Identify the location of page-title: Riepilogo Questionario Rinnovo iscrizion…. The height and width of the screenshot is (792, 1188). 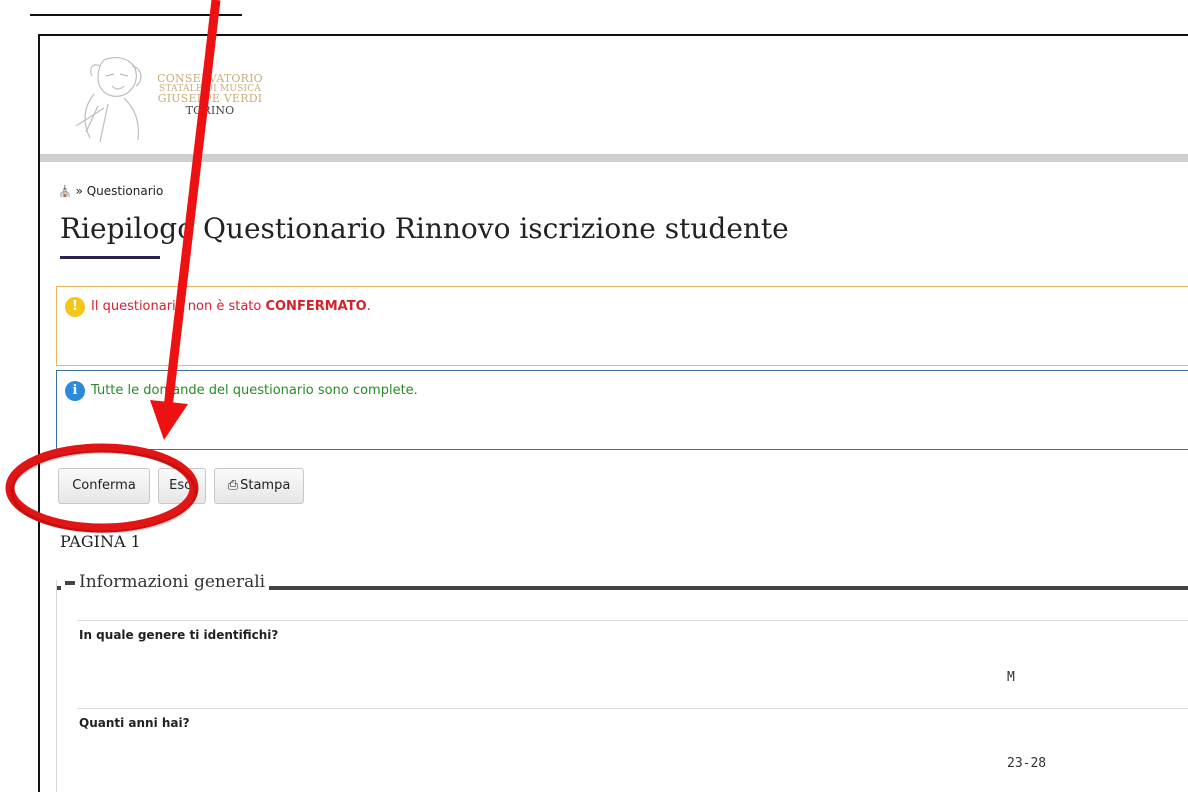
(424, 228).